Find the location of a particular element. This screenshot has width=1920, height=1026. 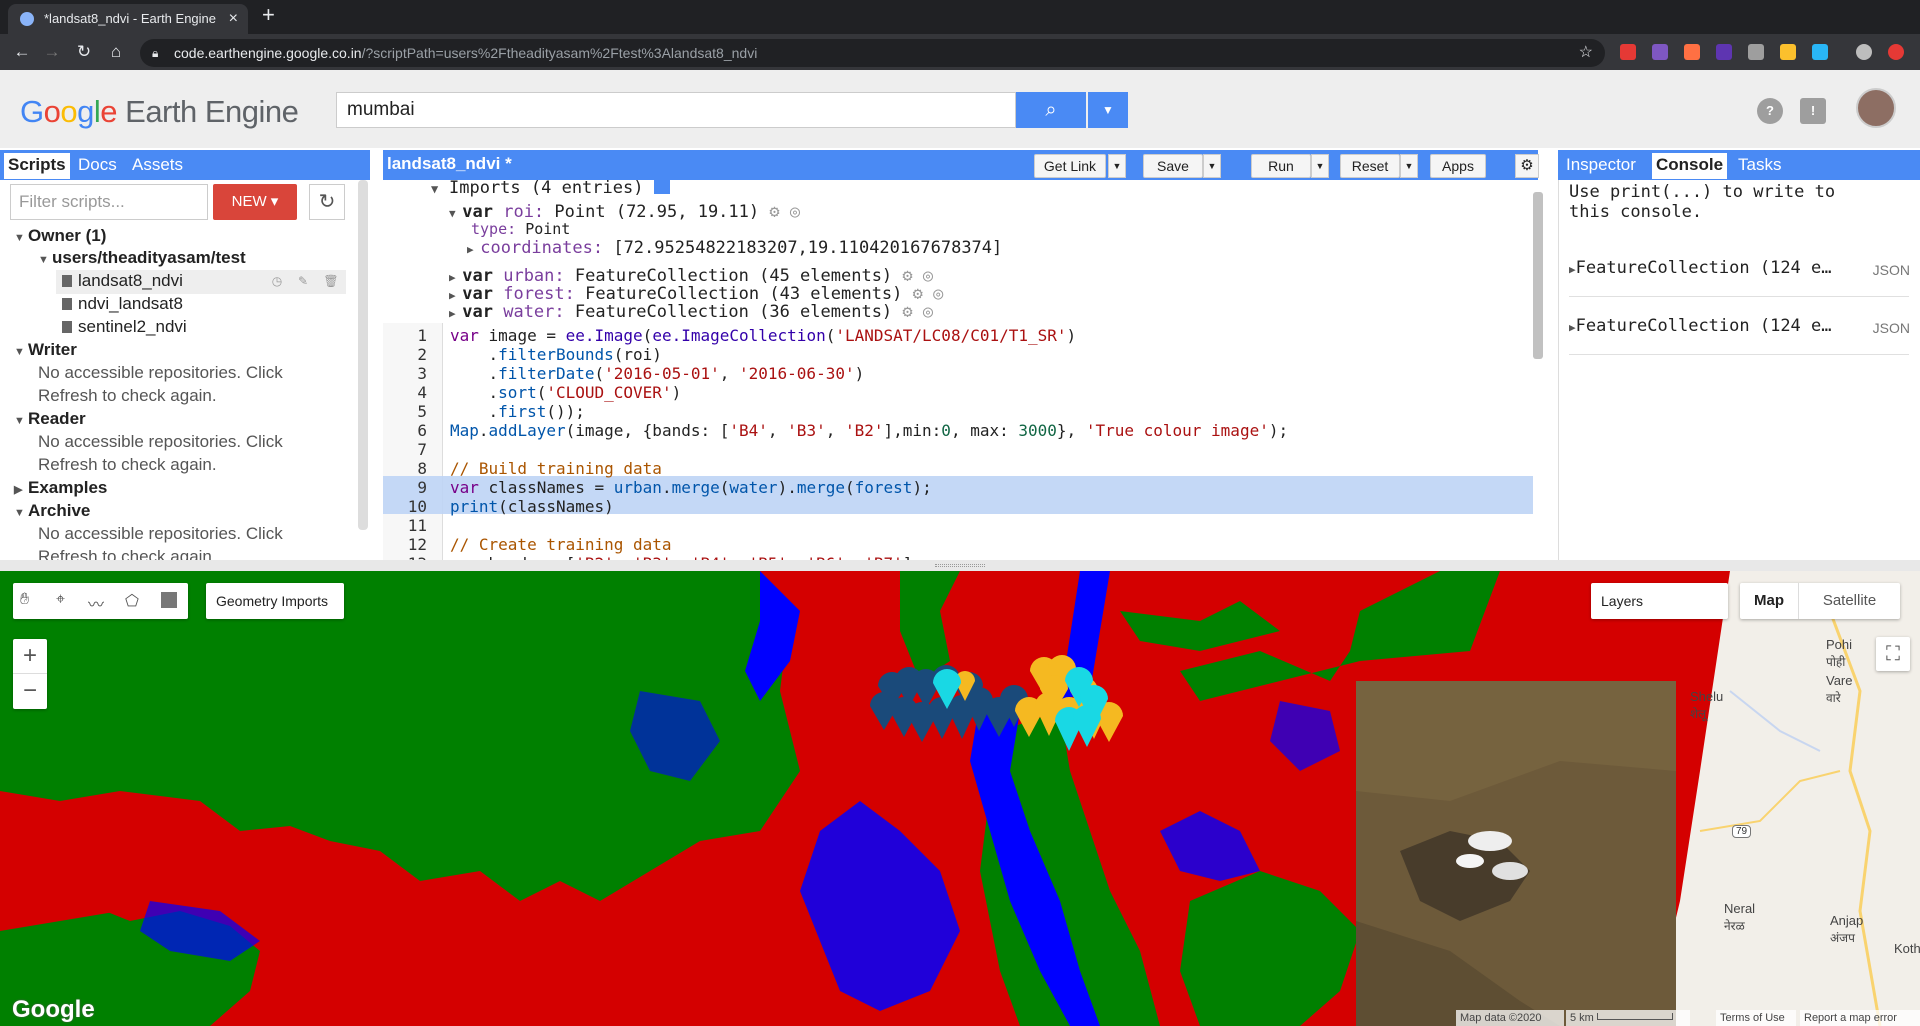

scripts-scrollbar is located at coordinates (363, 355).